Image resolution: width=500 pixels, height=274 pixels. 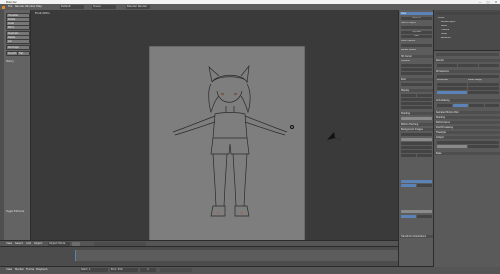 I want to click on 3d-cursor-panel: 3D Cursor, so click(x=416, y=57).